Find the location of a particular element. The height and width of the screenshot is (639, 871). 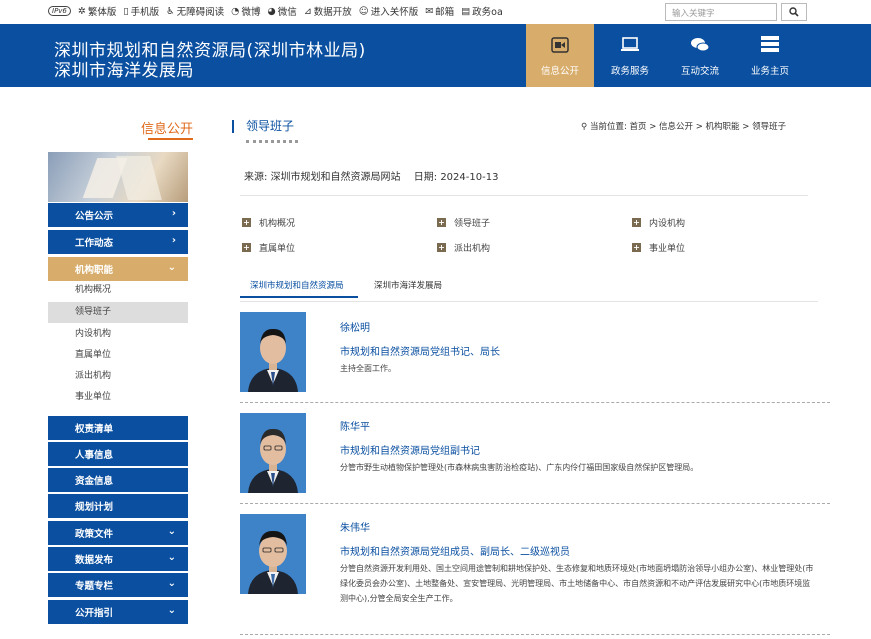

divider is located at coordinates (524, 195).